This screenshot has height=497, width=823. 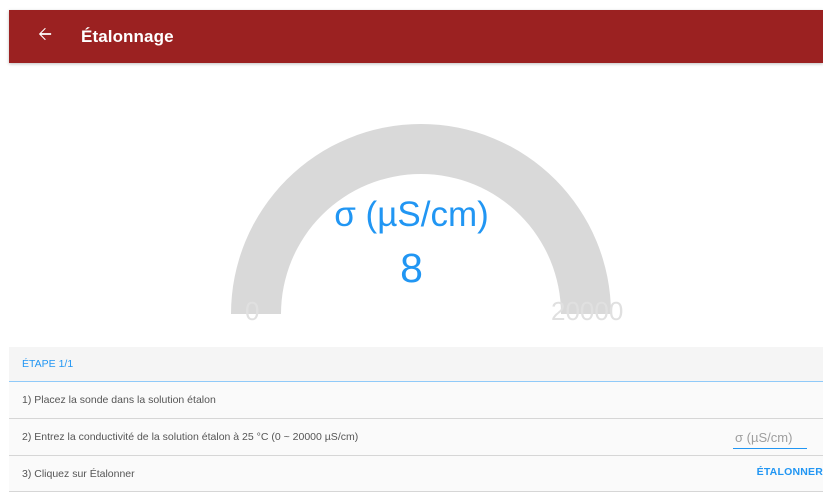 I want to click on arrow-left-icon, so click(x=45, y=36).